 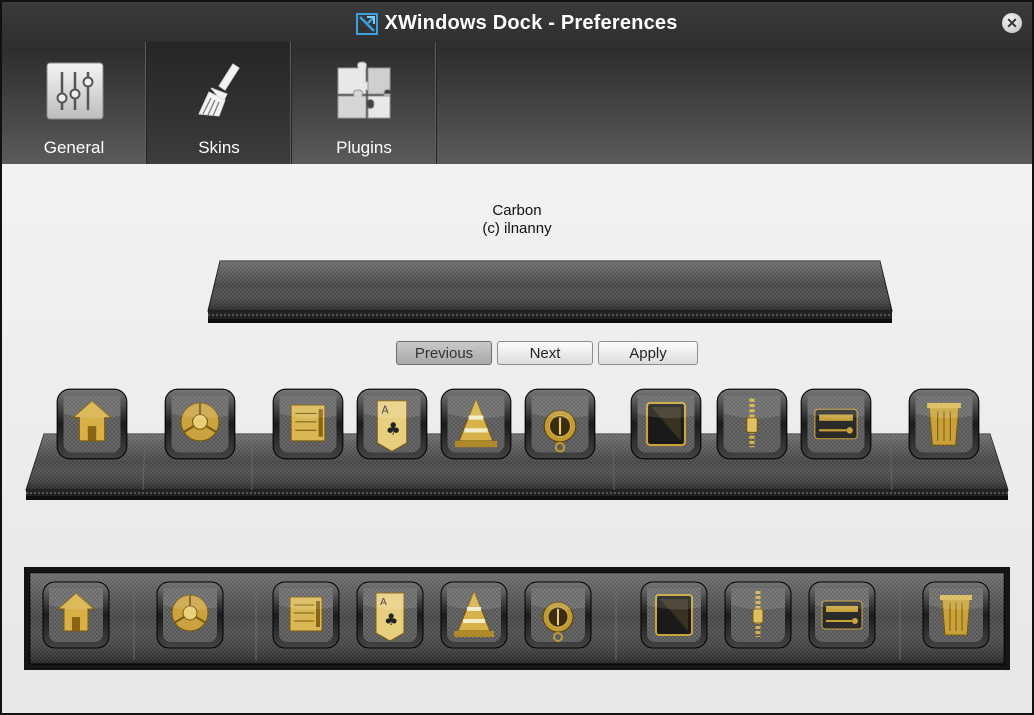 I want to click on brush-icon, so click(x=219, y=90).